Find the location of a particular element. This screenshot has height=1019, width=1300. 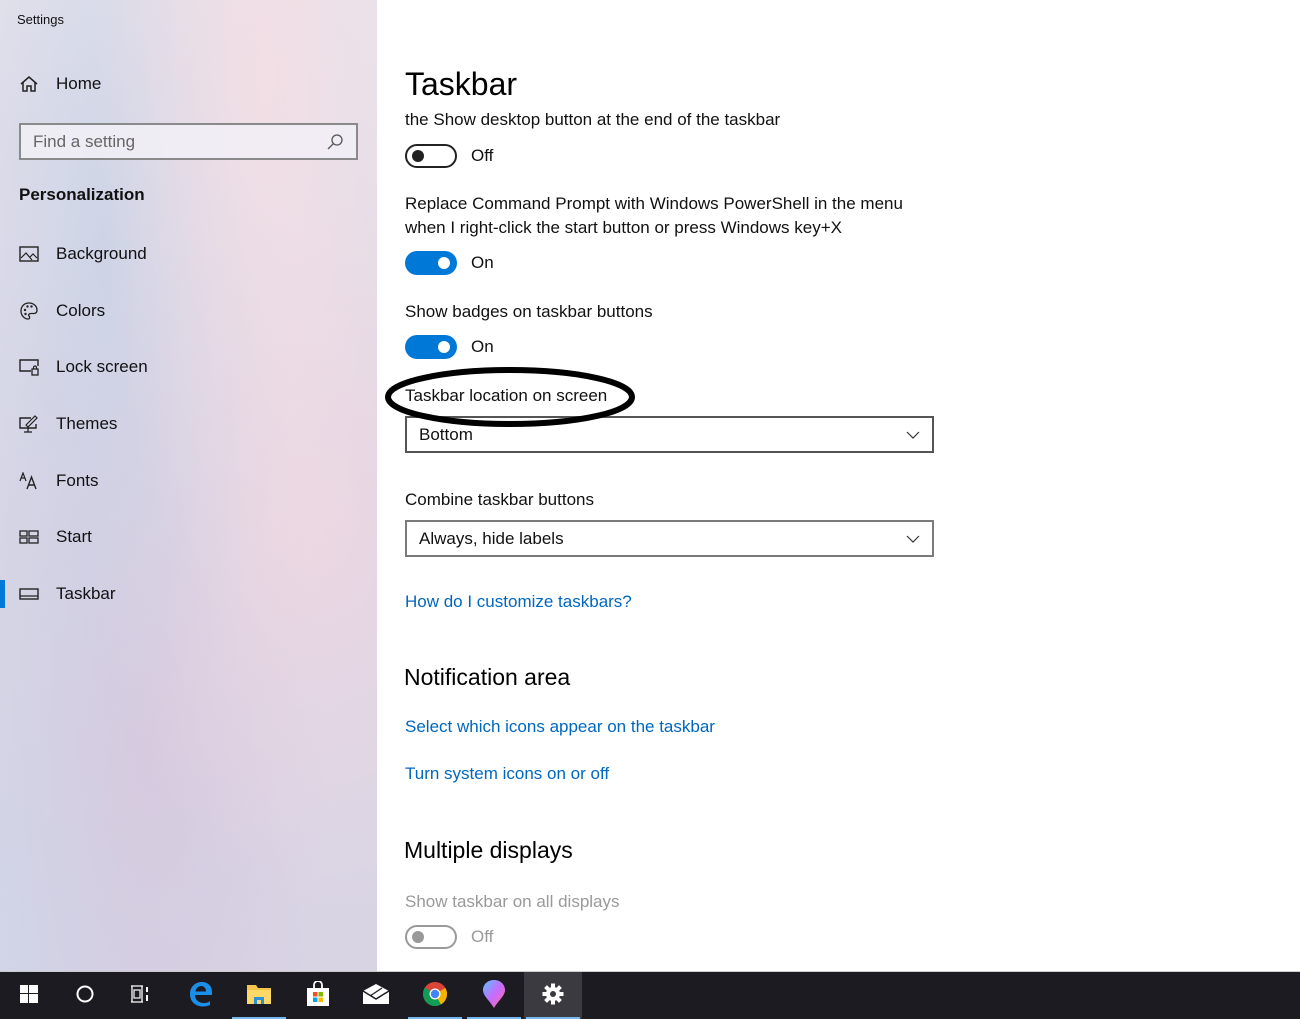

home-label: Home is located at coordinates (79, 83).